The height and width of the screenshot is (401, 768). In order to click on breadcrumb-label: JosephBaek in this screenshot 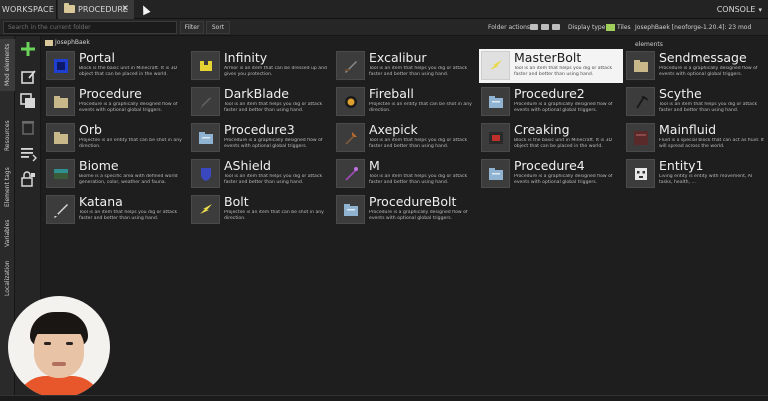, I will do `click(72, 42)`.